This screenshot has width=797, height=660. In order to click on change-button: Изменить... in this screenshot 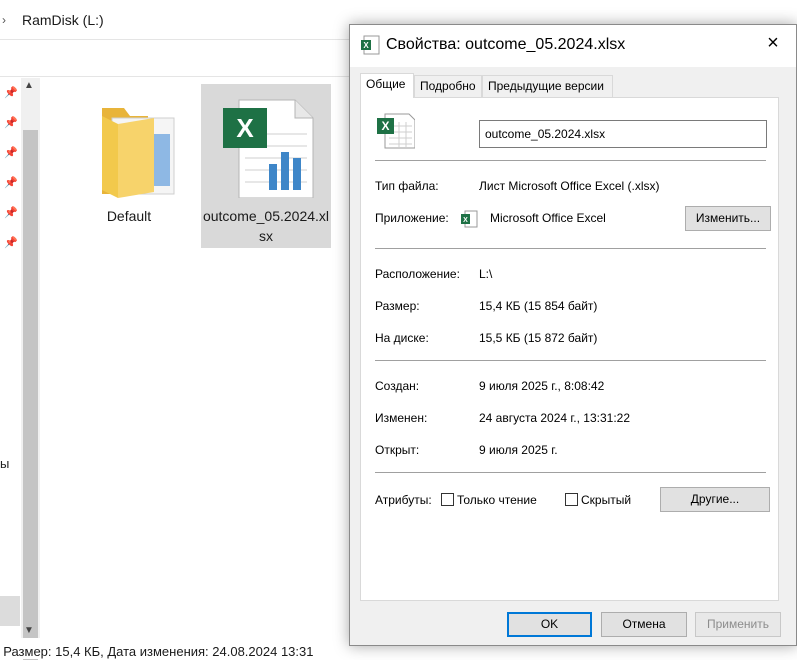, I will do `click(728, 218)`.